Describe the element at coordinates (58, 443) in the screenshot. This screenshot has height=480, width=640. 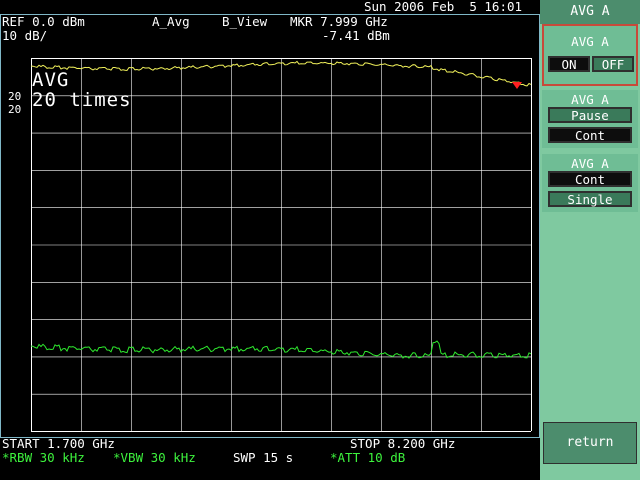
I see `start-frequency: START 1.700 GHz` at that location.